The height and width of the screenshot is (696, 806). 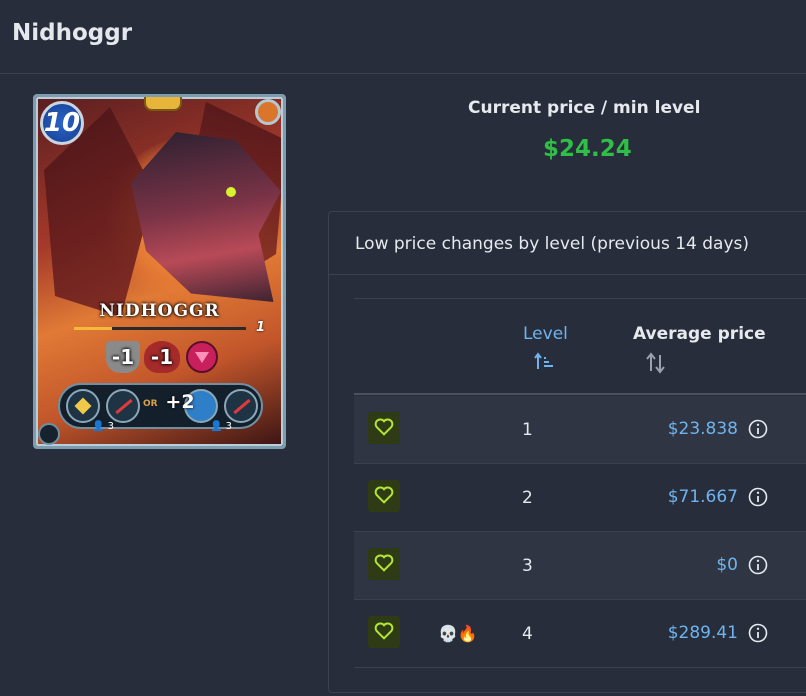 I want to click on card-mana-cost: 10, so click(x=62, y=123).